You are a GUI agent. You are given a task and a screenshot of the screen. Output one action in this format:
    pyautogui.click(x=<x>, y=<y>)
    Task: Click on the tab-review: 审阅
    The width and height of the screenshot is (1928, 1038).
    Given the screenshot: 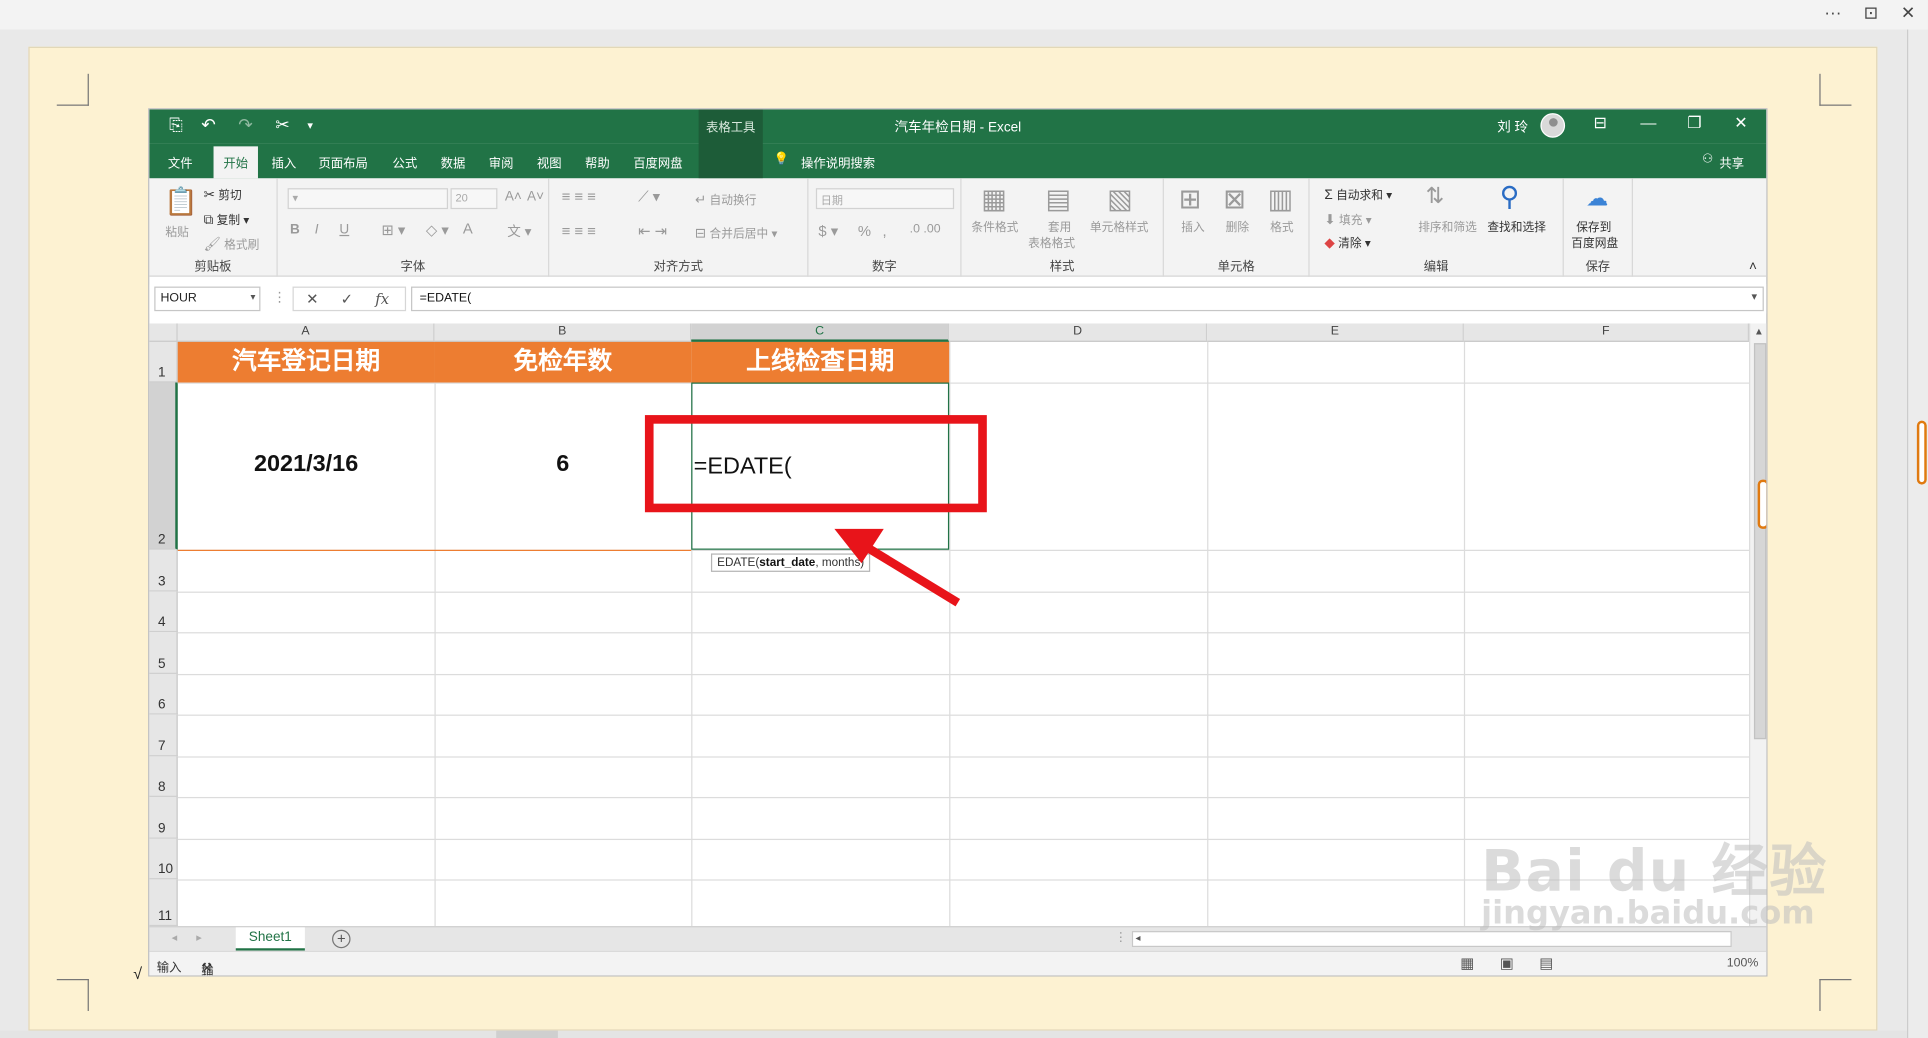 What is the action you would take?
    pyautogui.click(x=501, y=162)
    